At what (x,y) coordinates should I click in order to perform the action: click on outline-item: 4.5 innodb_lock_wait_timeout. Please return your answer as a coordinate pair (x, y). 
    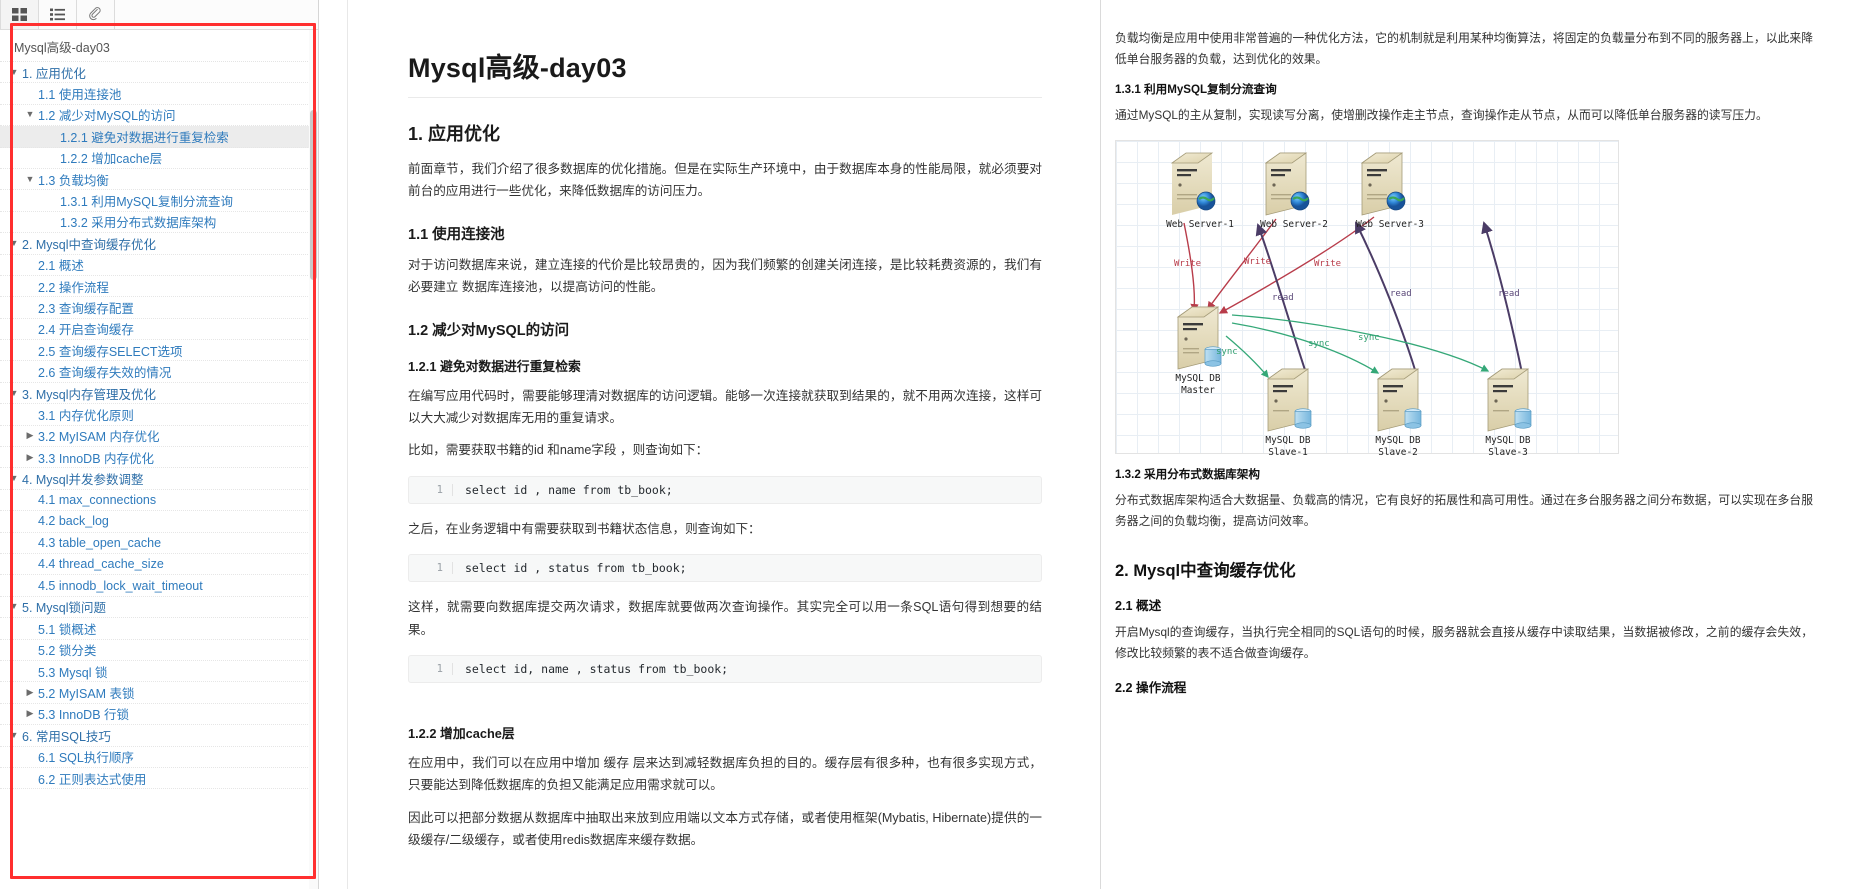
    Looking at the image, I should click on (159, 586).